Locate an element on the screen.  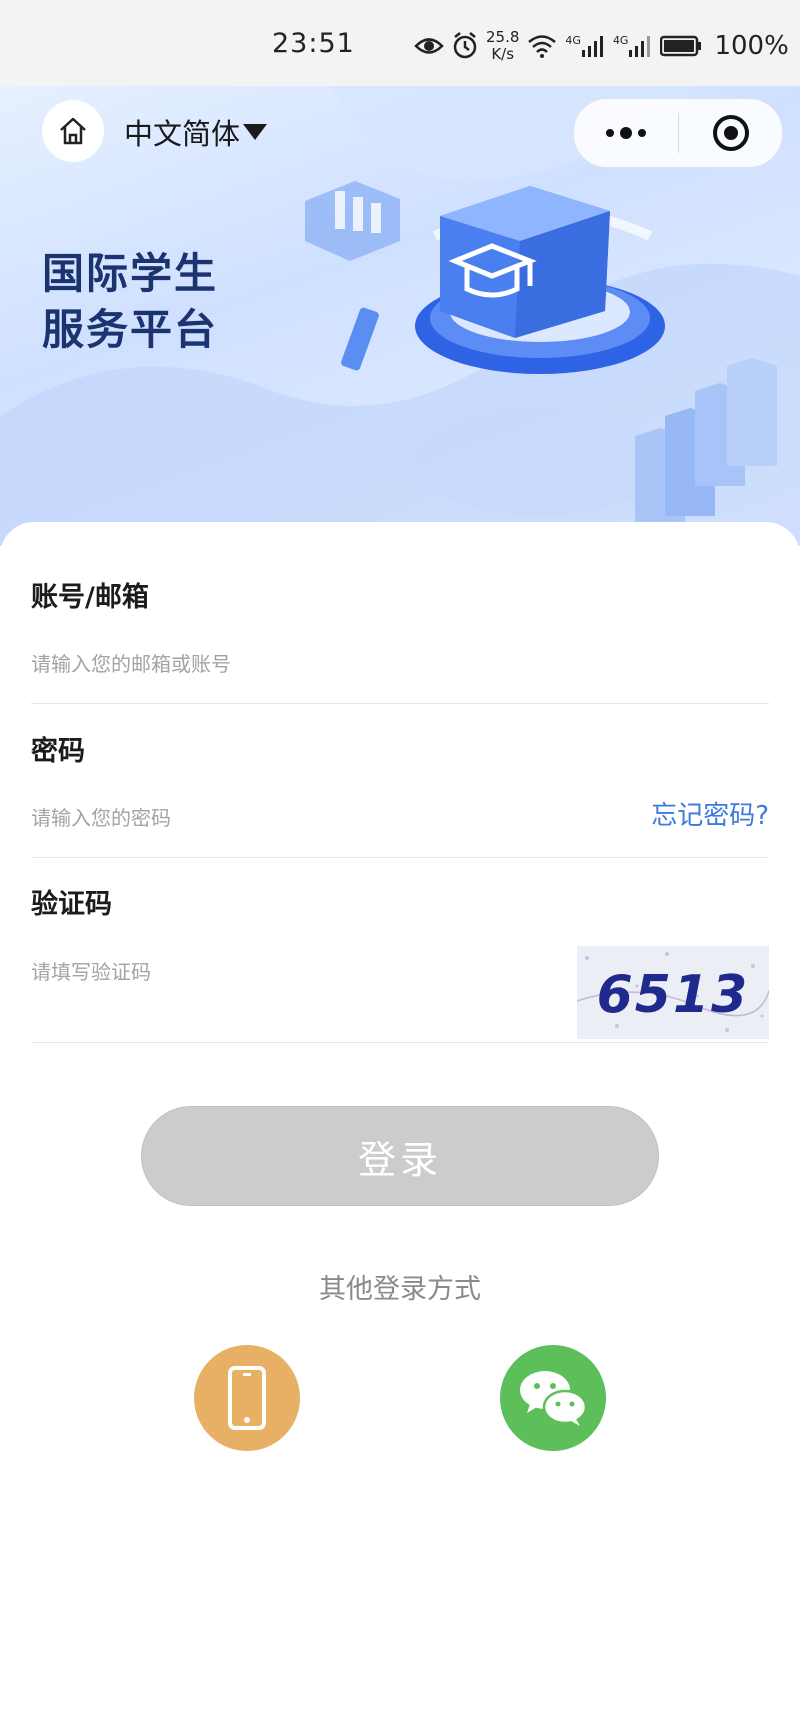
language-label: 中文简体 is located at coordinates (182, 134).